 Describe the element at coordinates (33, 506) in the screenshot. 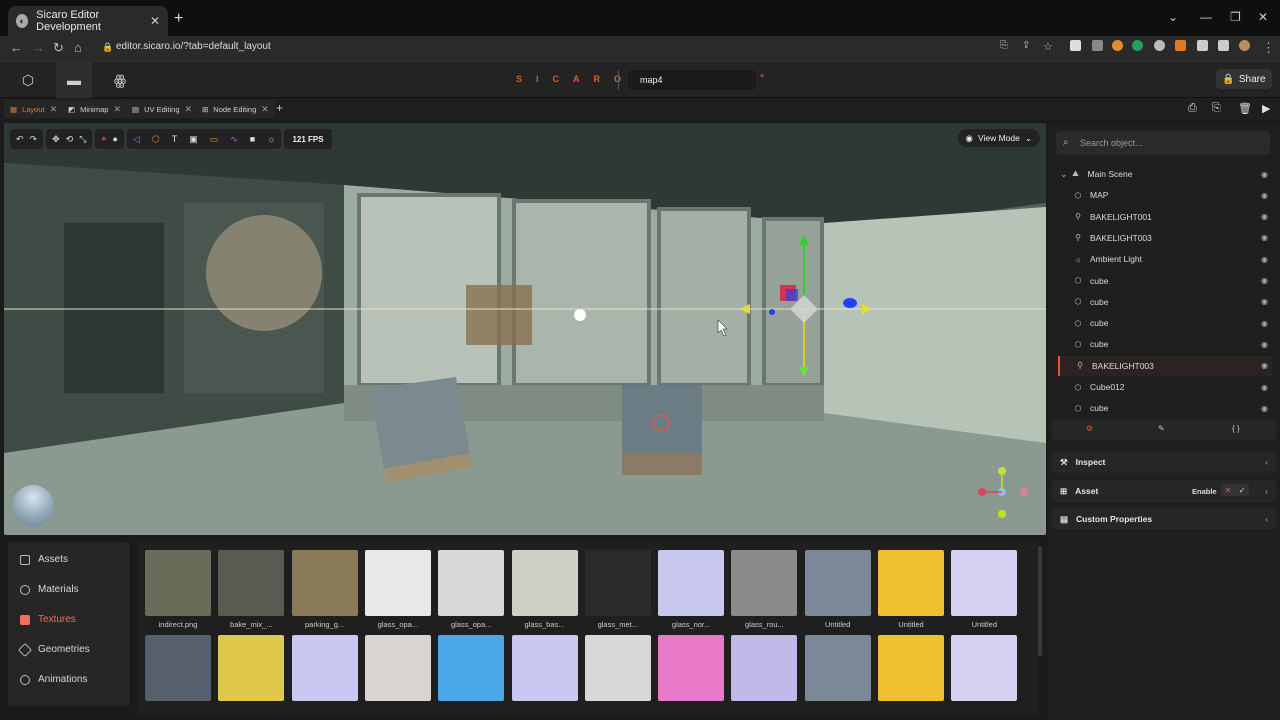

I see `environment-preview` at that location.